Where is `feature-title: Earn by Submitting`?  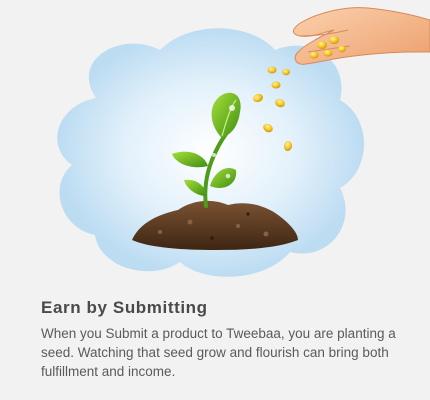 feature-title: Earn by Submitting is located at coordinates (124, 307).